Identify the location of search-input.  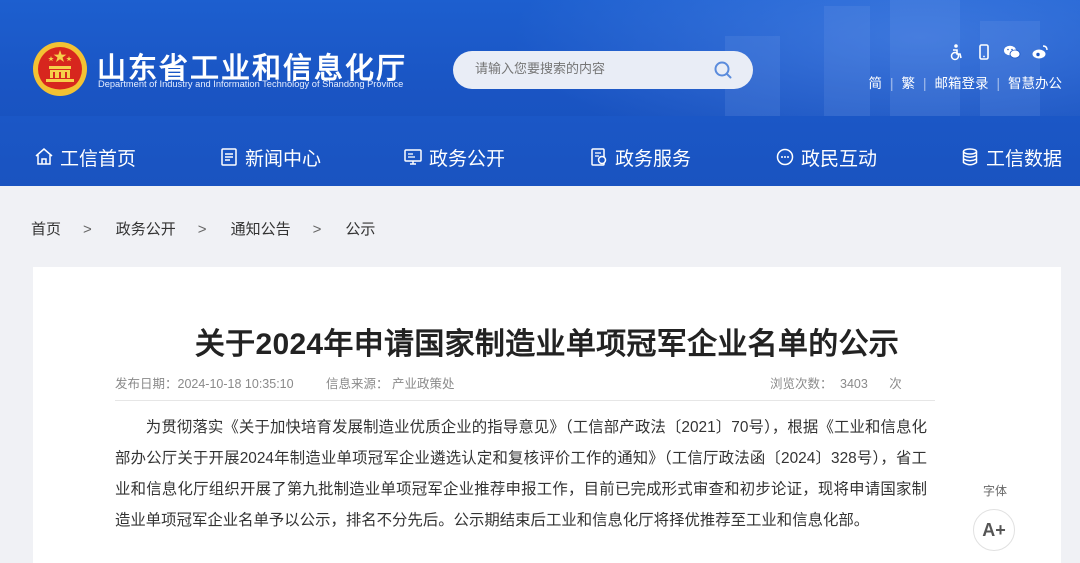
(590, 68).